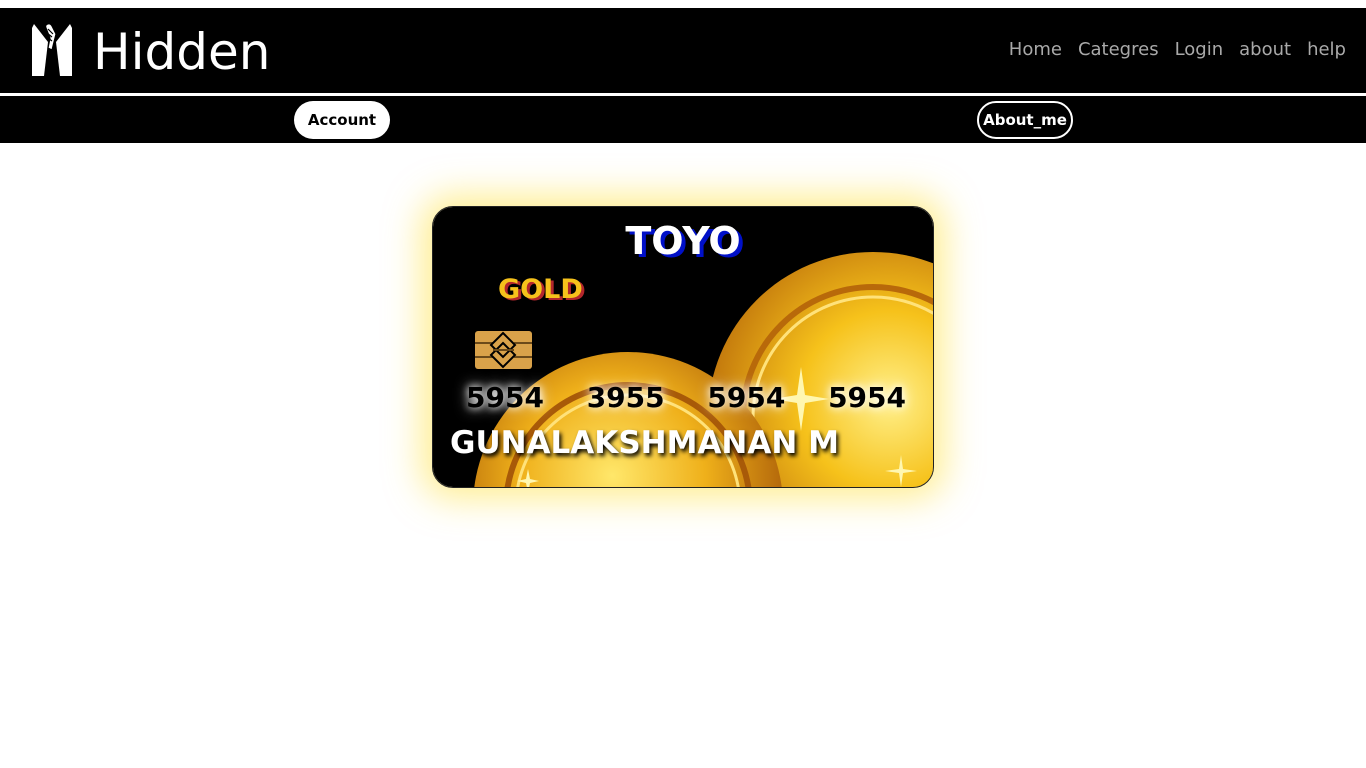 Image resolution: width=1366 pixels, height=768 pixels. I want to click on nav-home: Home, so click(1035, 50).